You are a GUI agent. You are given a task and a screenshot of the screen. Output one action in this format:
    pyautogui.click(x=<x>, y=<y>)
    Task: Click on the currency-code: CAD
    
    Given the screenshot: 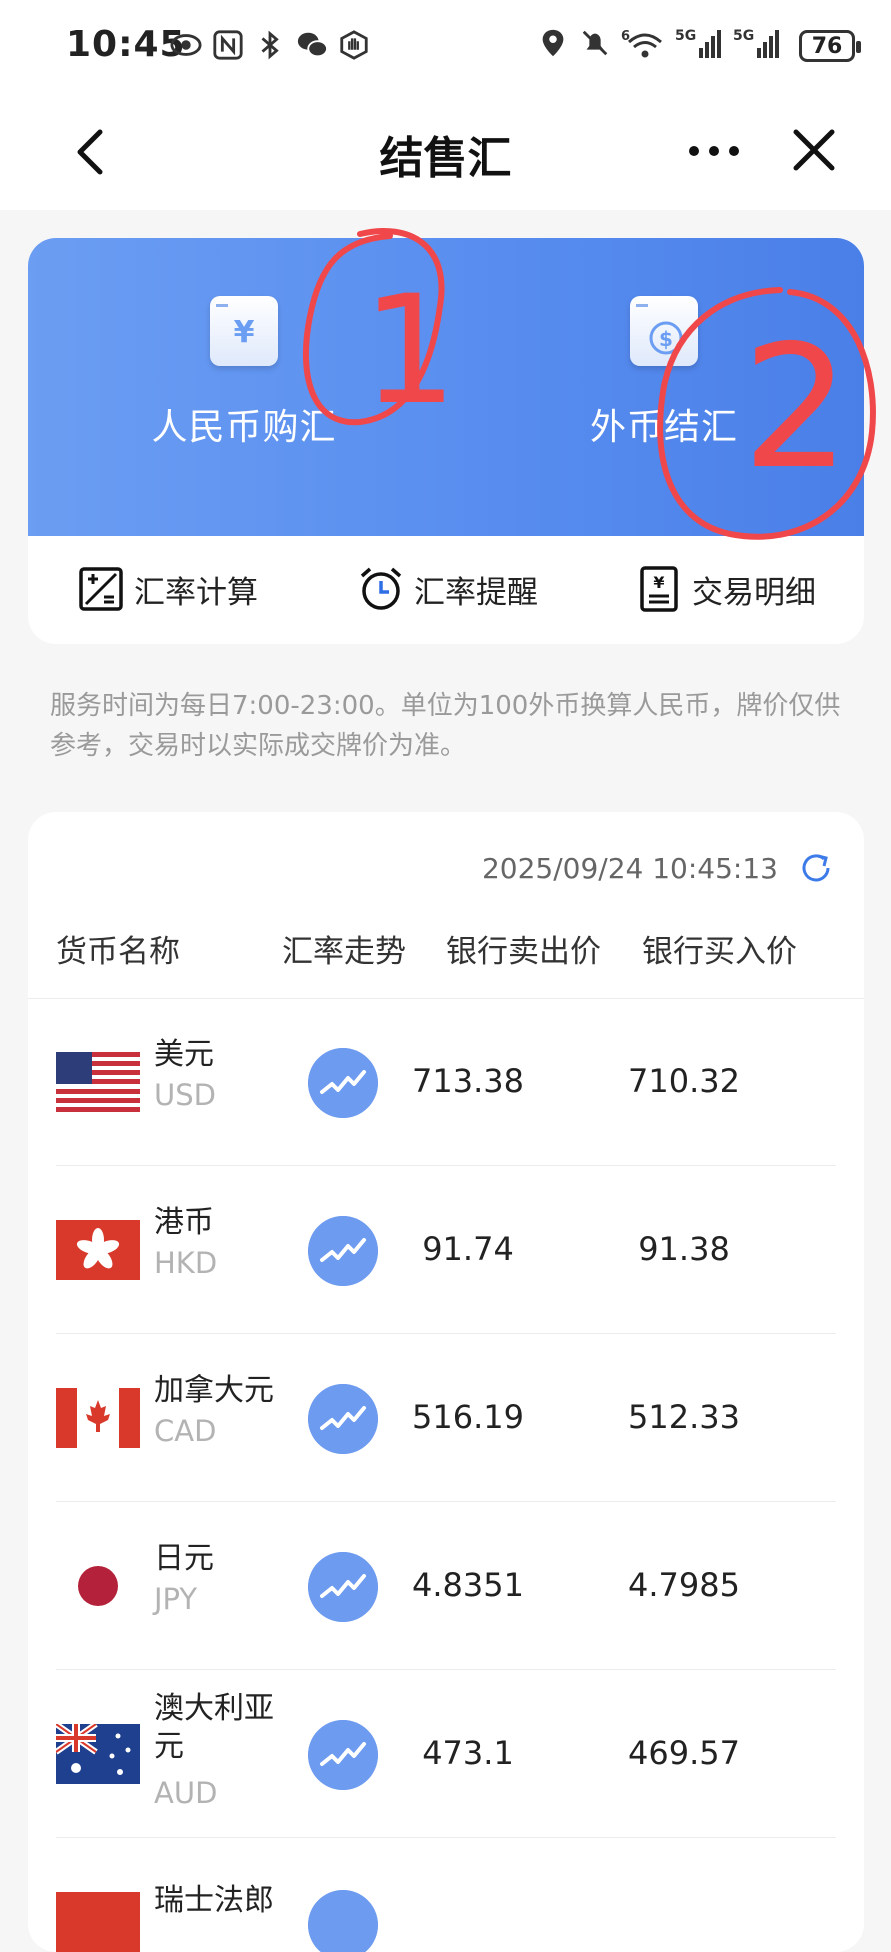 What is the action you would take?
    pyautogui.click(x=185, y=1431)
    